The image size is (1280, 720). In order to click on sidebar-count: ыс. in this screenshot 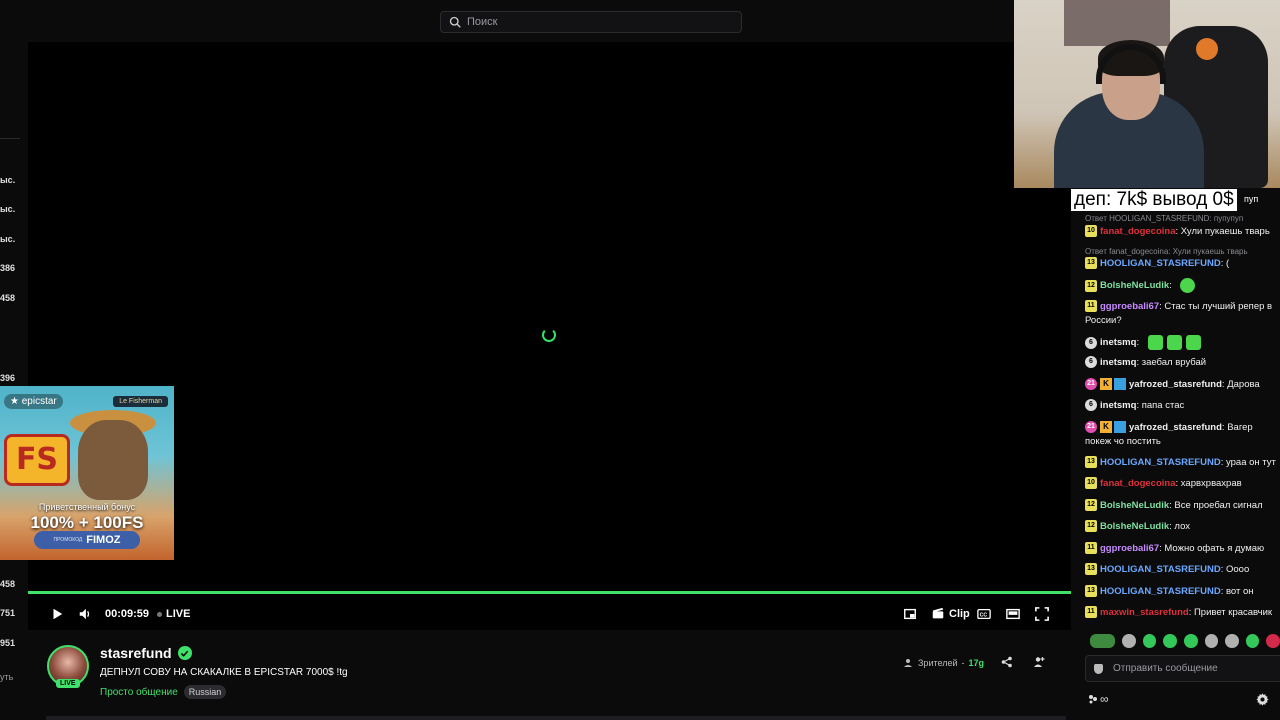, I will do `click(8, 209)`.